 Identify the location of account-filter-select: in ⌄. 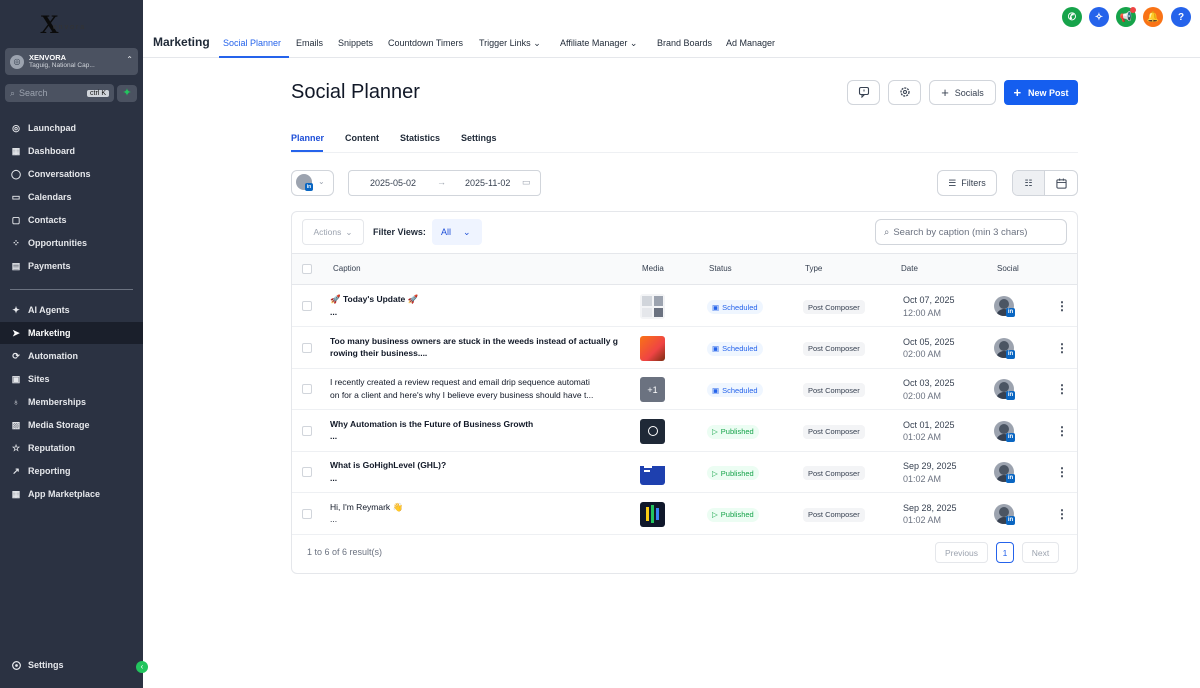
(312, 183).